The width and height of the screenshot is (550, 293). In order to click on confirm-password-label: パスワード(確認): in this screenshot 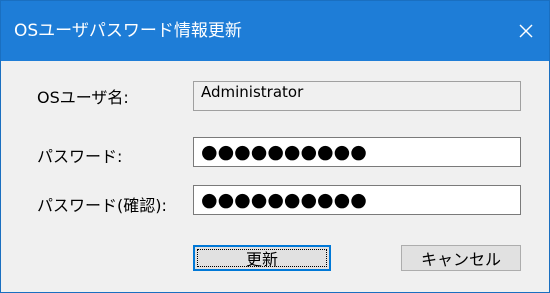, I will do `click(102, 205)`.